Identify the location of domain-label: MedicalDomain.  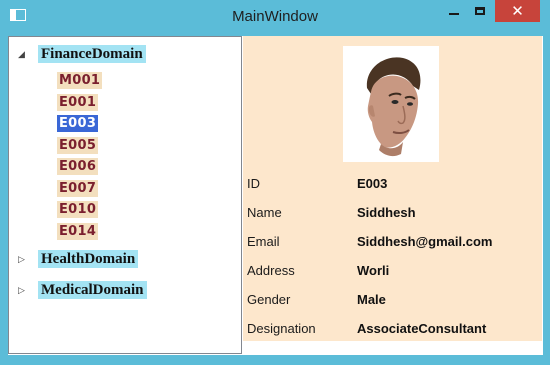
(92, 290).